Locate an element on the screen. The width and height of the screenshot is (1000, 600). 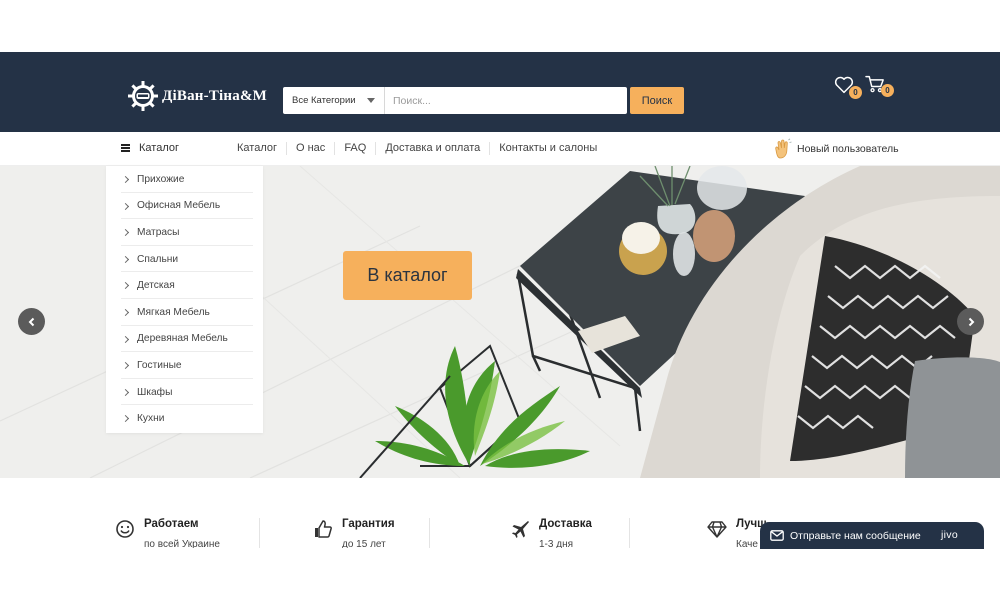
feature-subtitle: до 15 лет is located at coordinates (364, 543).